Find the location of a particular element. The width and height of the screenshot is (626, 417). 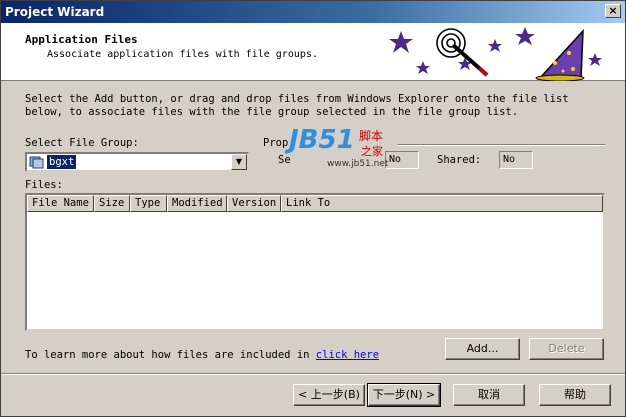

chevron-down-icon: ▼ is located at coordinates (239, 162).